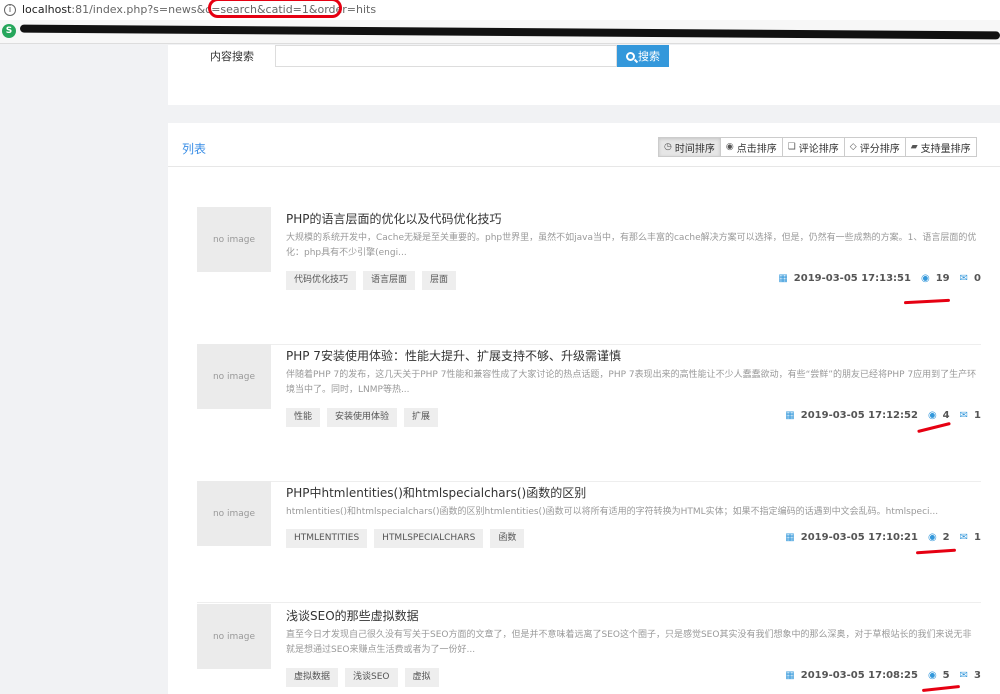 Image resolution: width=1000 pixels, height=694 pixels. What do you see at coordinates (389, 280) in the screenshot?
I see `tag: 语言层面` at bounding box center [389, 280].